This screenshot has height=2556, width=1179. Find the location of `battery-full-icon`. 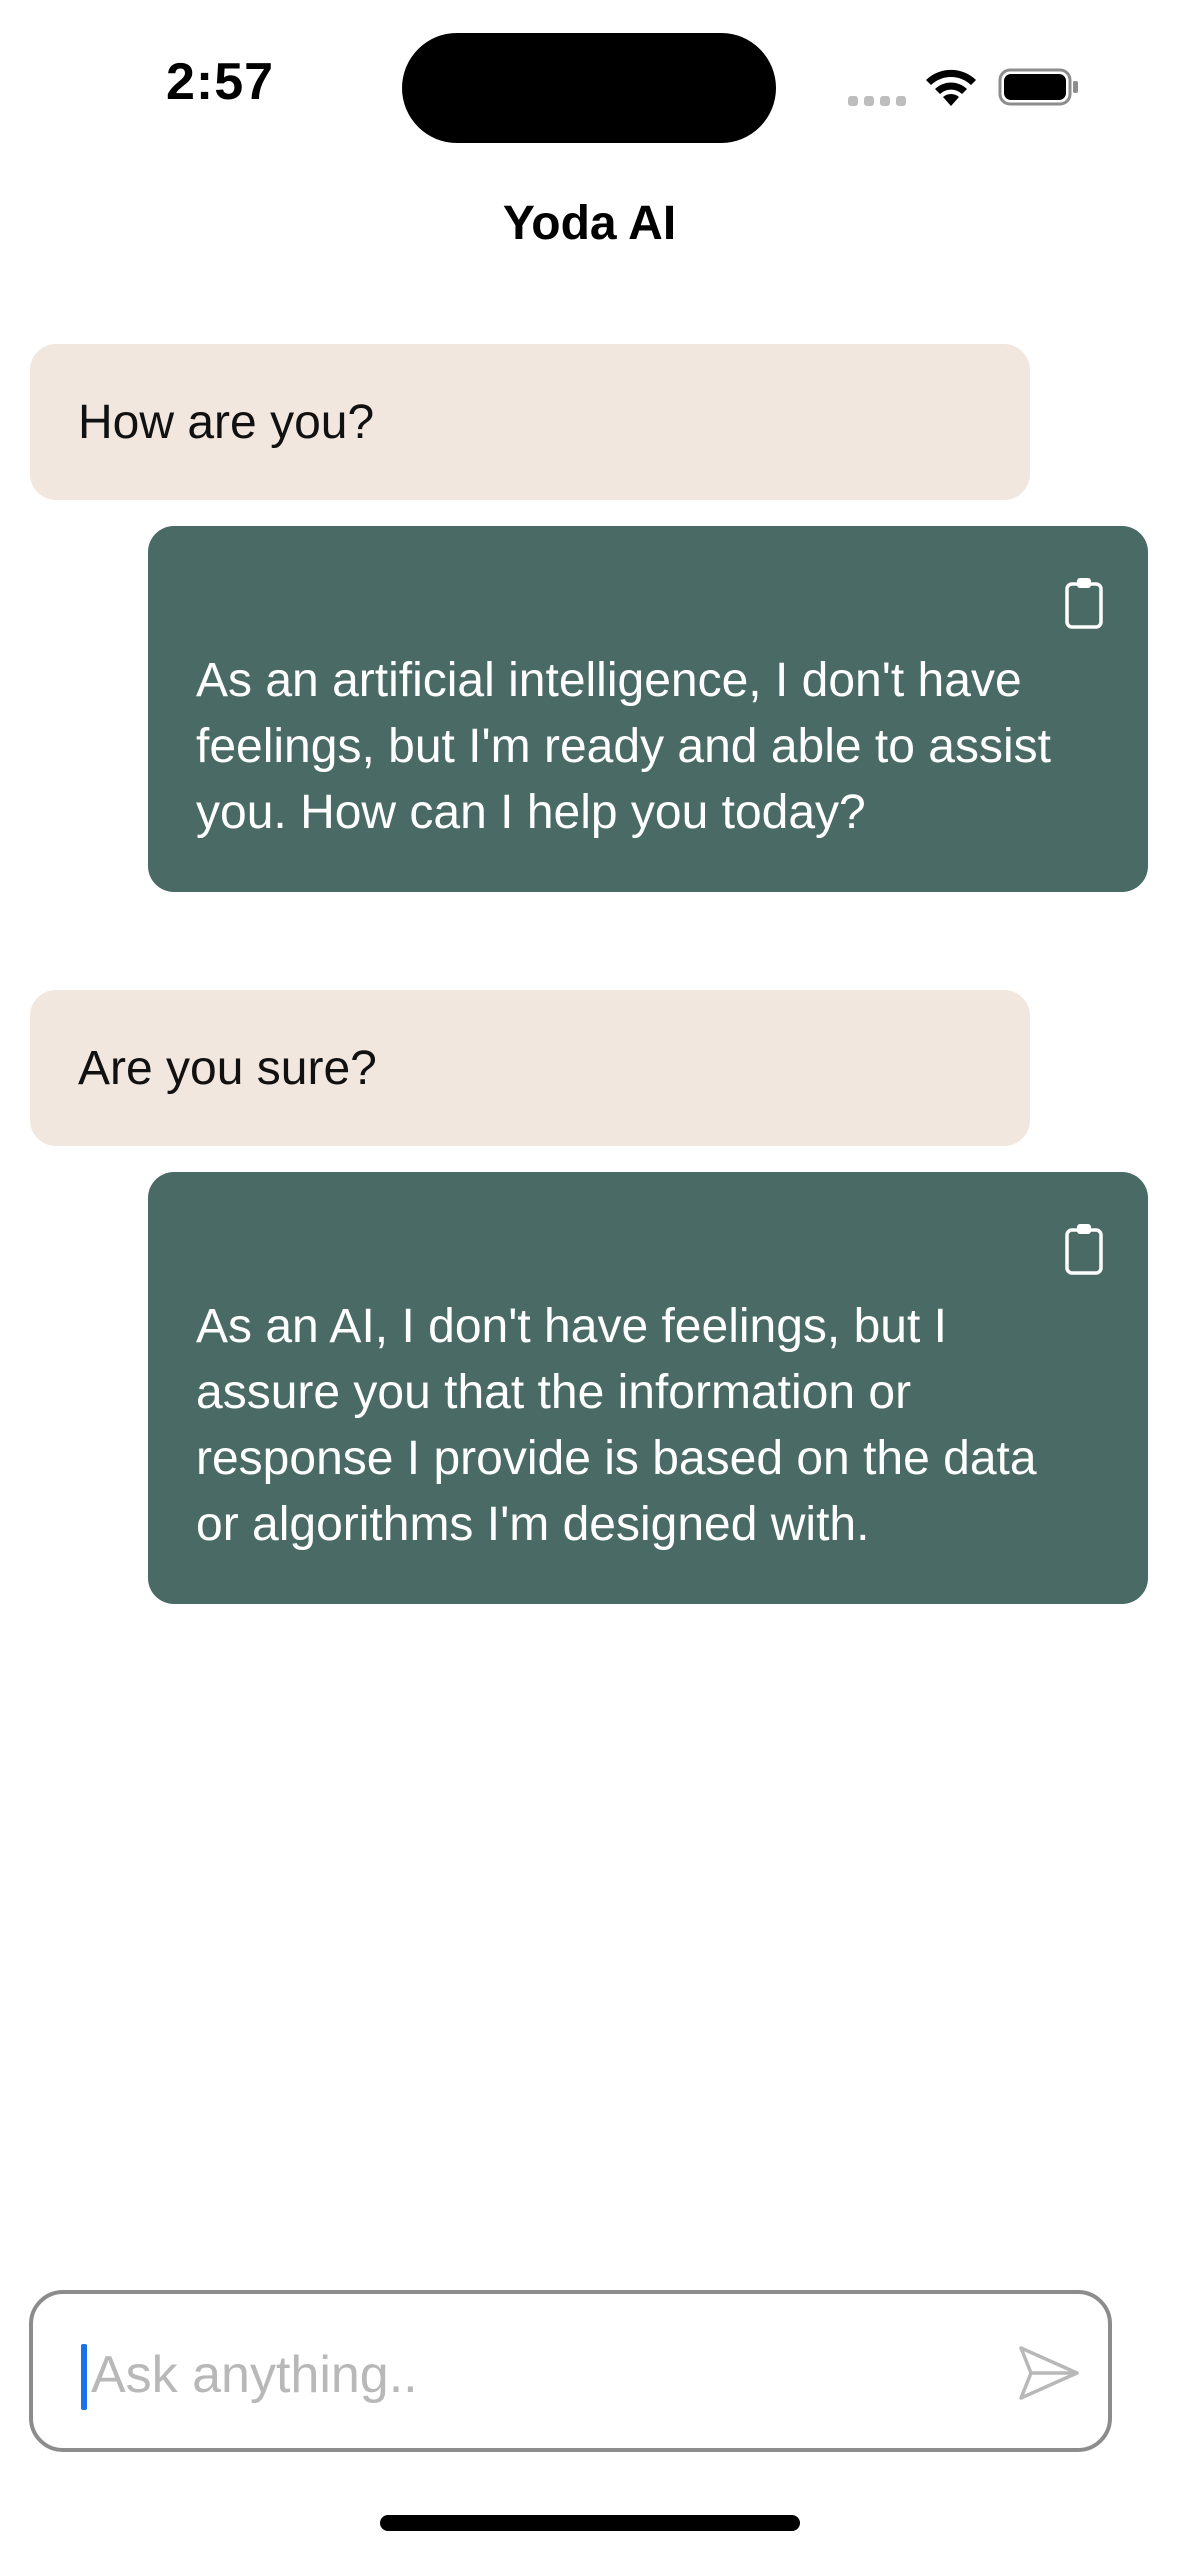

battery-full-icon is located at coordinates (1038, 87).